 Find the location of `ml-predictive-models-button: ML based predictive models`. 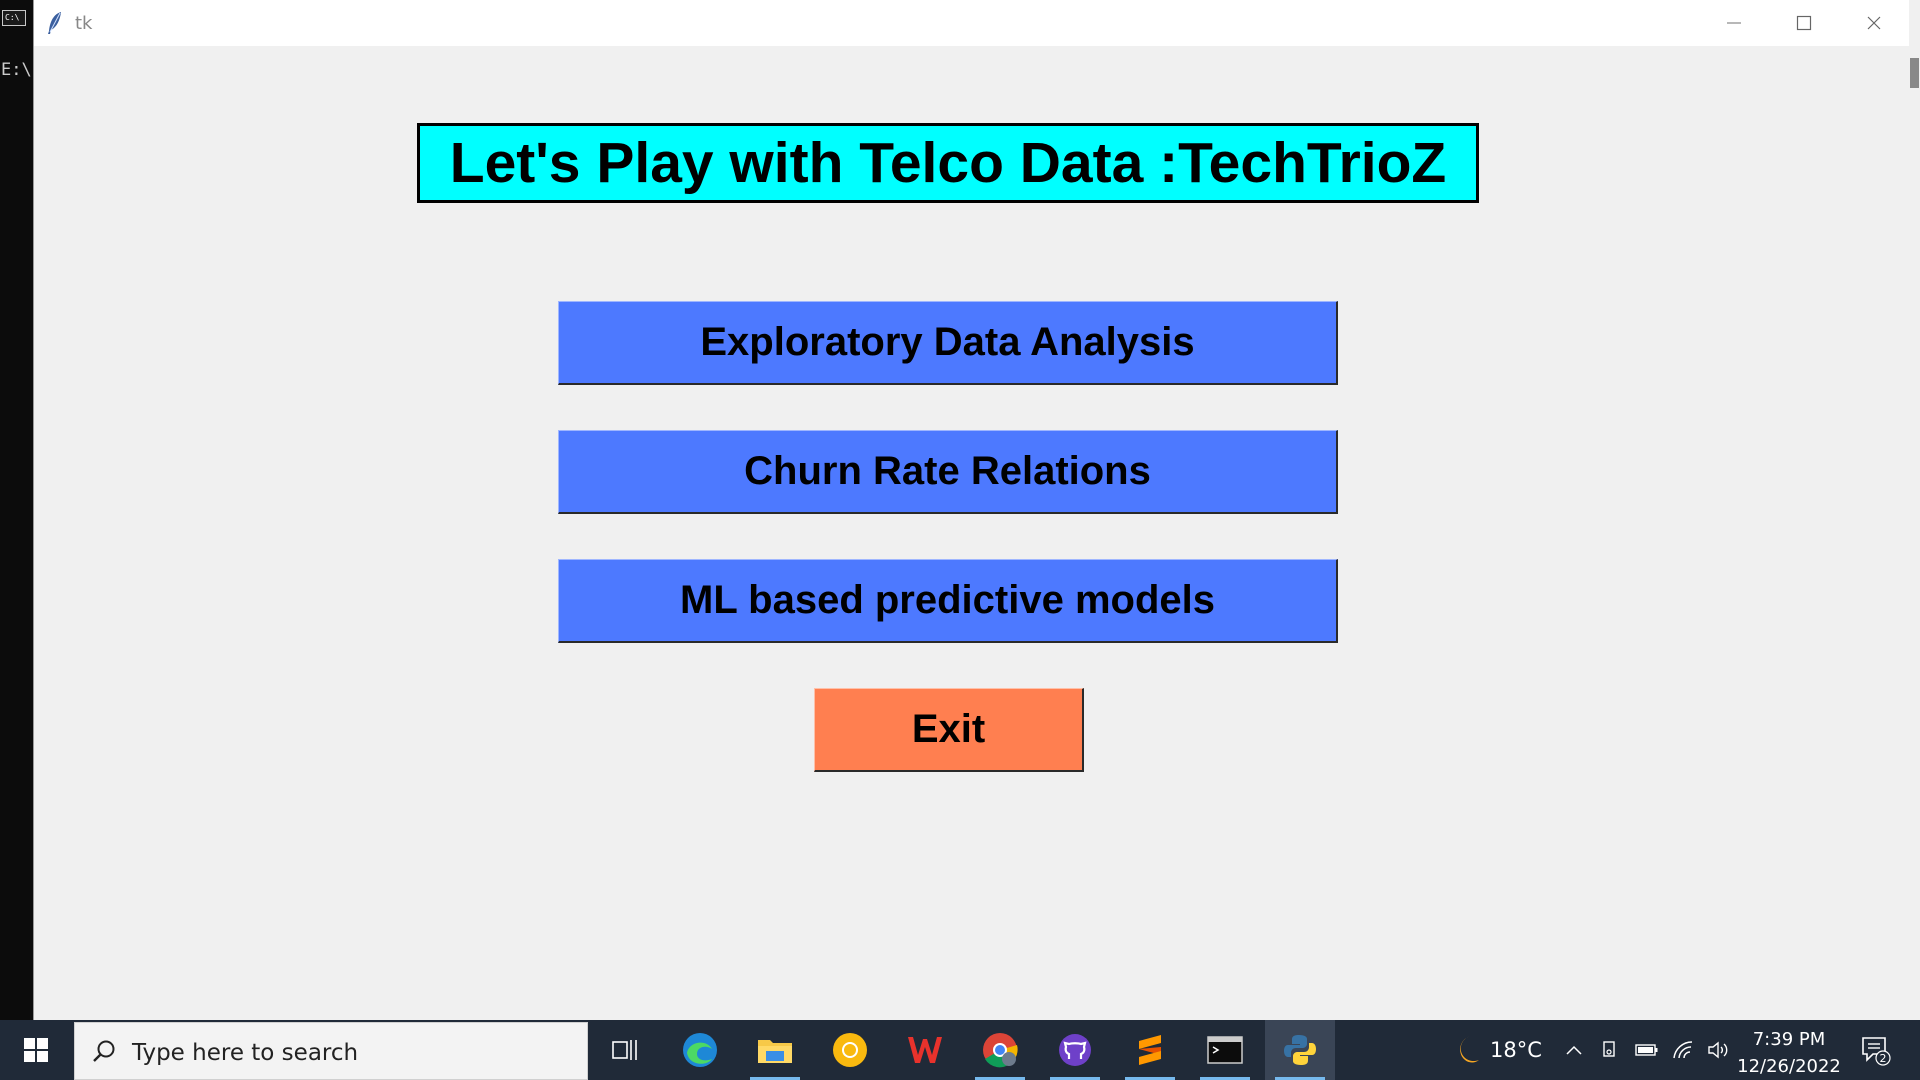

ml-predictive-models-button: ML based predictive models is located at coordinates (948, 601).